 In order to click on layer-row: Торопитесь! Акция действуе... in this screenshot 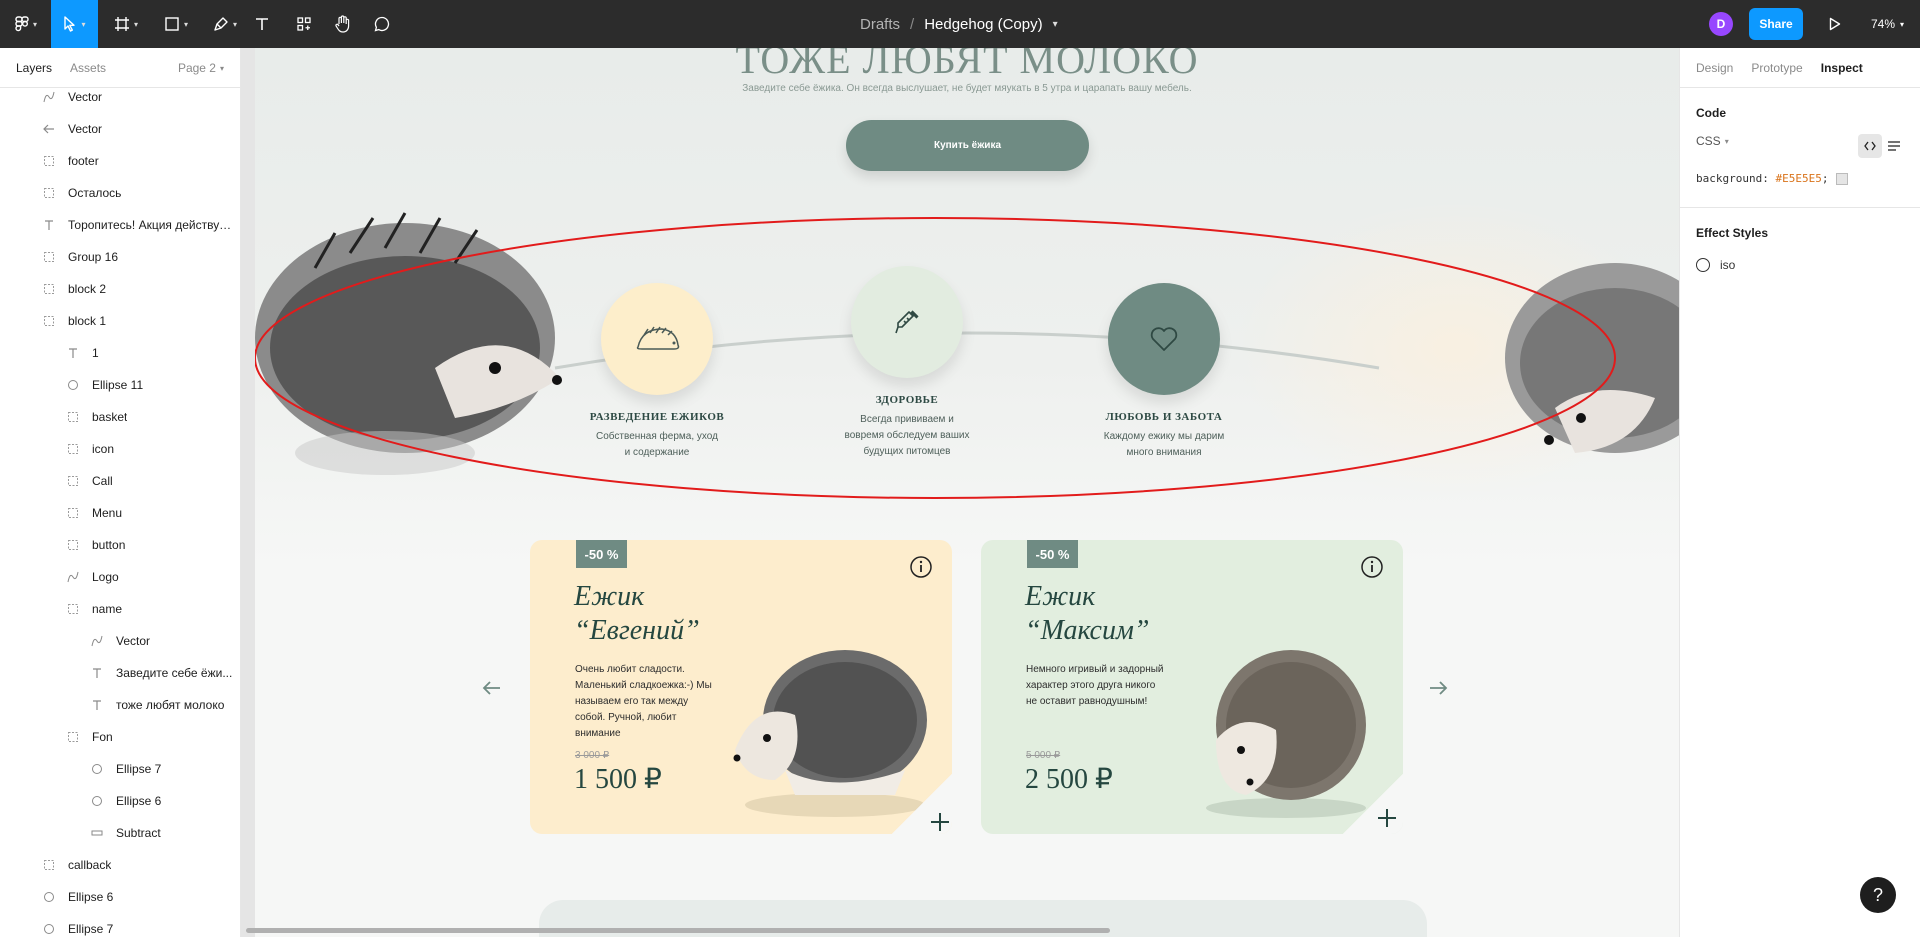, I will do `click(120, 225)`.